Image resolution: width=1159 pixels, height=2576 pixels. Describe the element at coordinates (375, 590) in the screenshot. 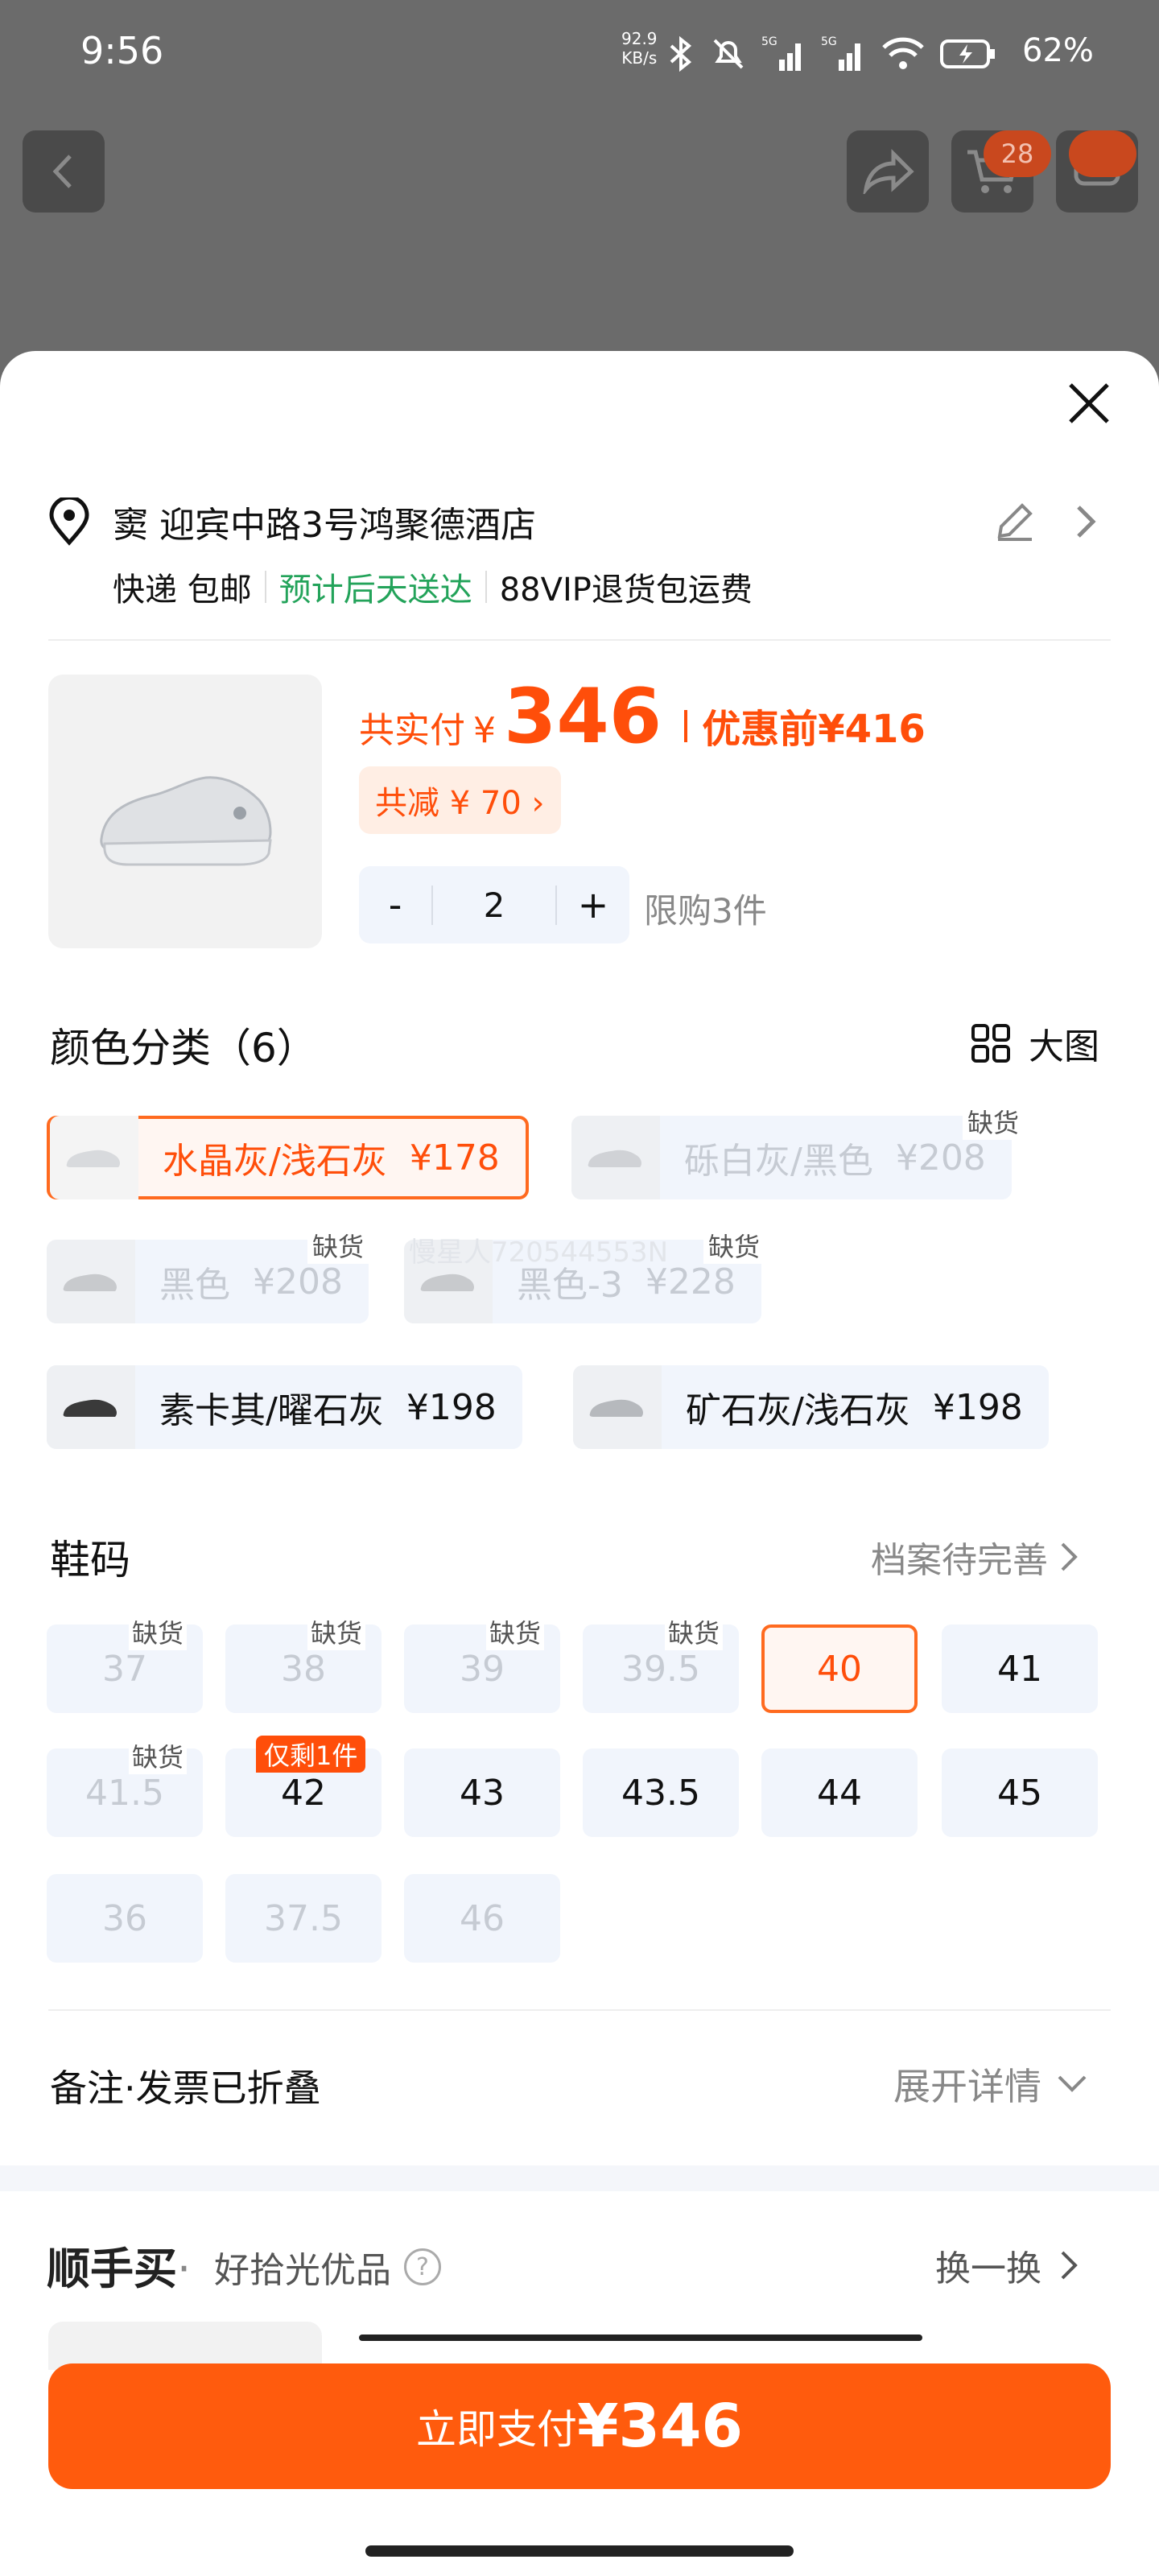

I see `delivery-eta: 预计后天送达` at that location.